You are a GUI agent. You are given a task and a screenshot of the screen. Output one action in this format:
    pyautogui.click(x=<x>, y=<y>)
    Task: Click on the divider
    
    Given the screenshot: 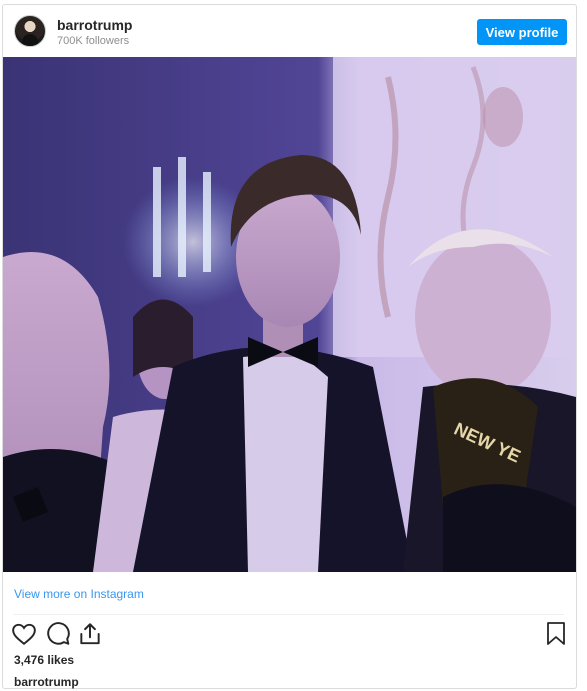 What is the action you would take?
    pyautogui.click(x=289, y=614)
    